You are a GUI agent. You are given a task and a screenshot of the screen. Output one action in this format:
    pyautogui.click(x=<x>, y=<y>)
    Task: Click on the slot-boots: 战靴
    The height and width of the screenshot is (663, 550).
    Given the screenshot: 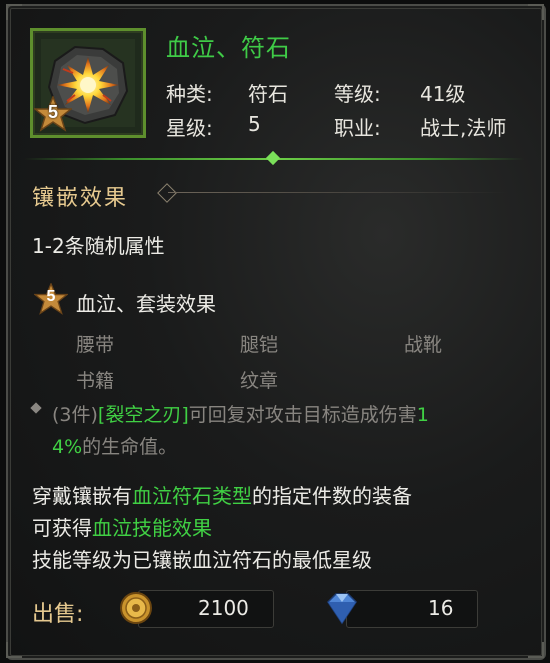 What is the action you would take?
    pyautogui.click(x=423, y=345)
    